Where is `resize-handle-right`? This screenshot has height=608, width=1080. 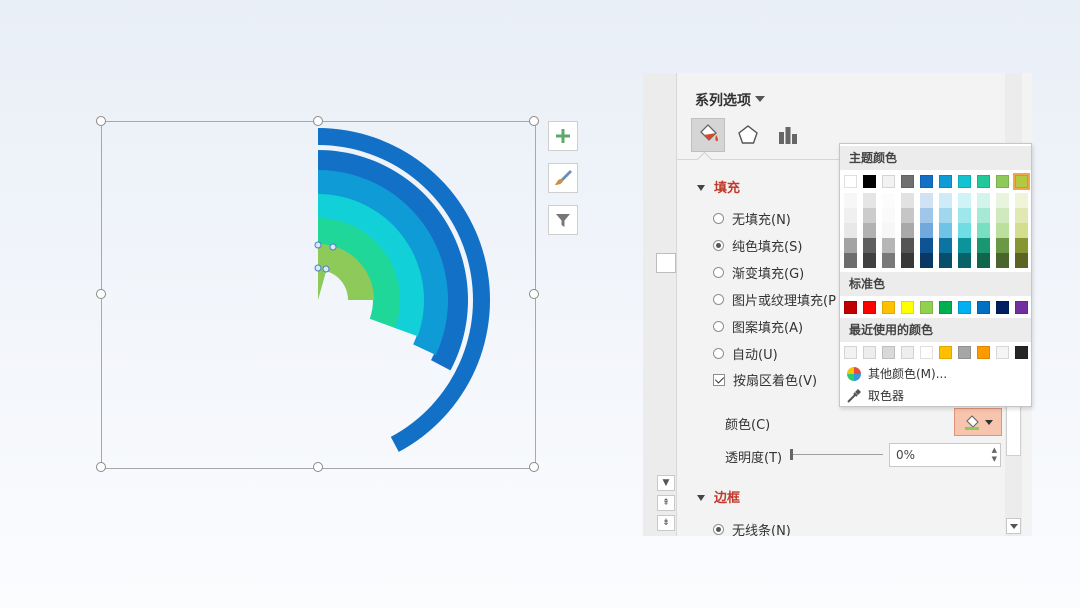
resize-handle-right is located at coordinates (534, 294).